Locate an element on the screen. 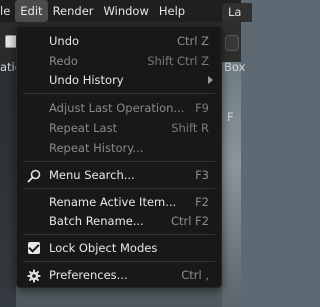  menu-item-lock-object-modes: Lock Object Modes is located at coordinates (119, 248).